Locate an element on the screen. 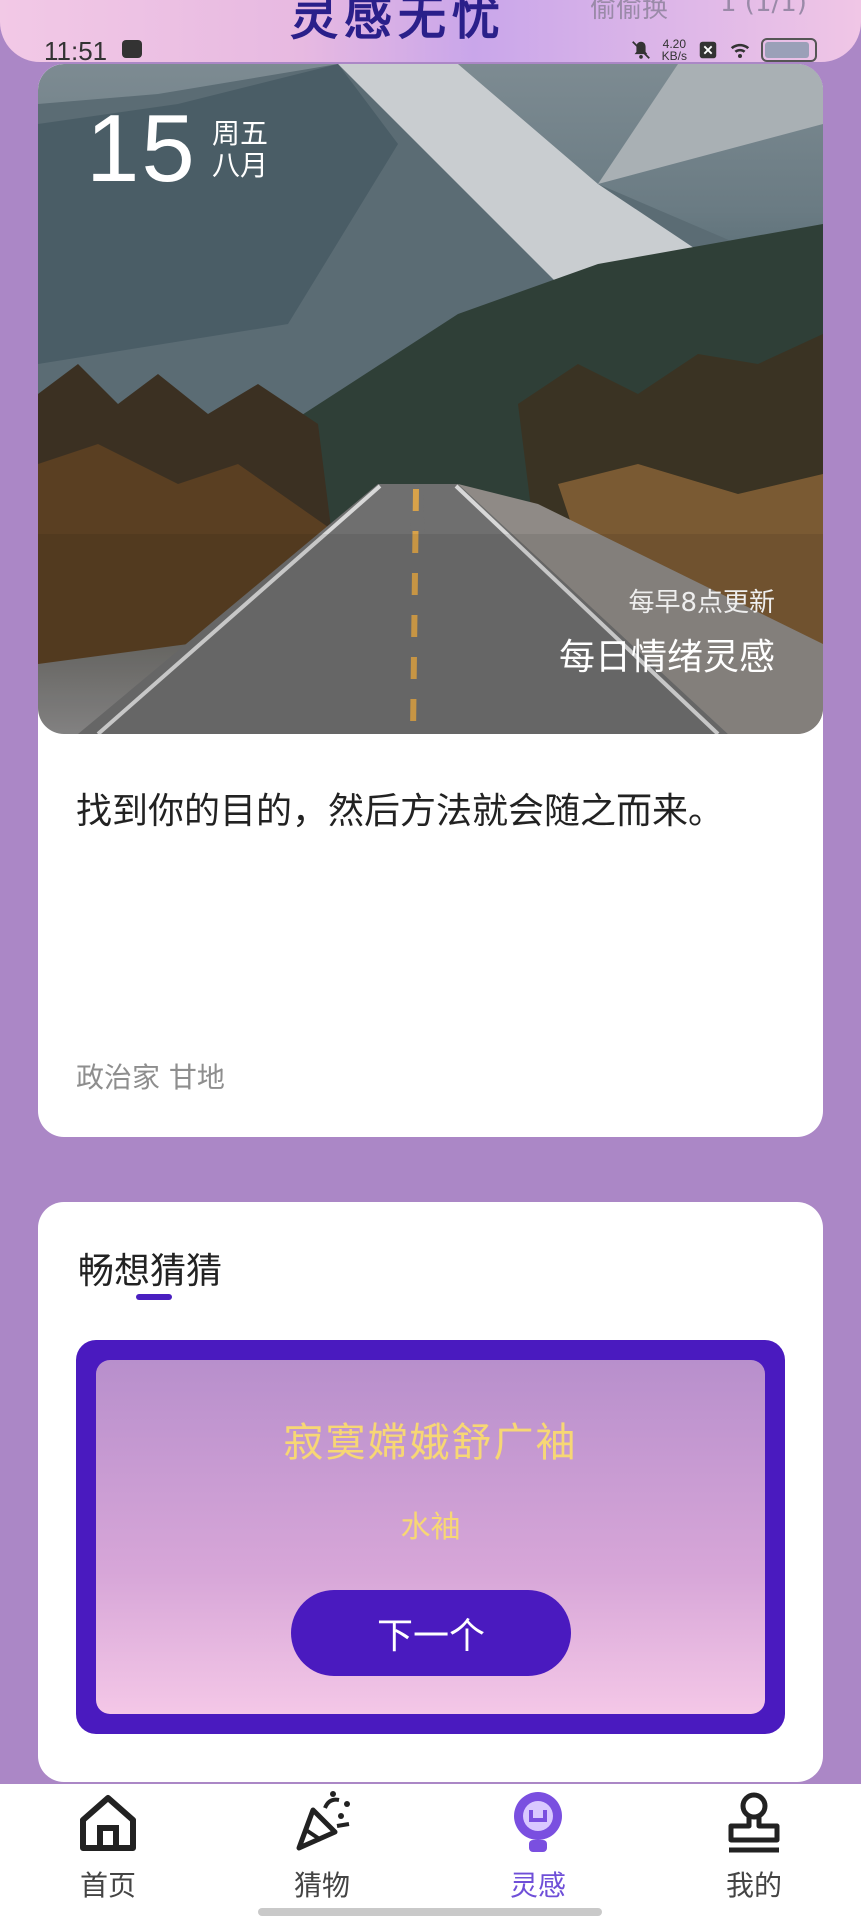 The height and width of the screenshot is (1920, 861). nav-label-profile: 我的 is located at coordinates (753, 1885).